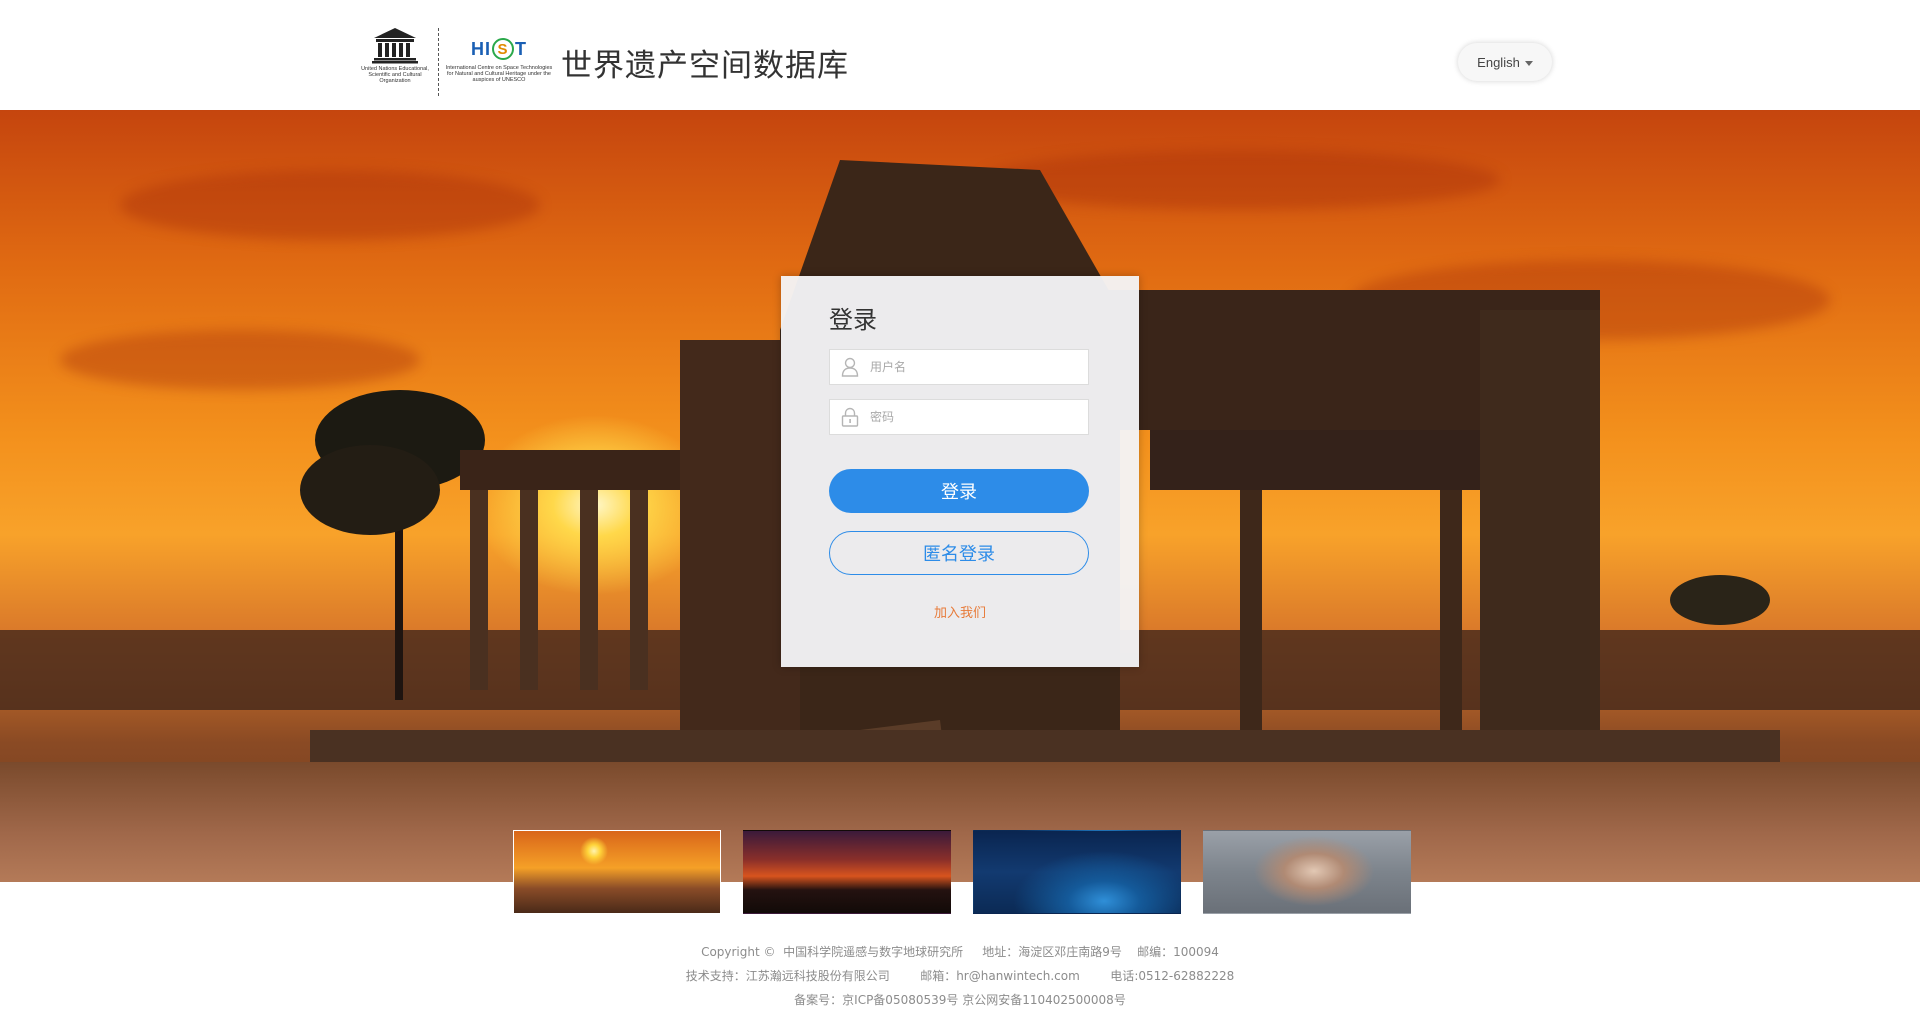  I want to click on unesco-temple-icon, so click(395, 46).